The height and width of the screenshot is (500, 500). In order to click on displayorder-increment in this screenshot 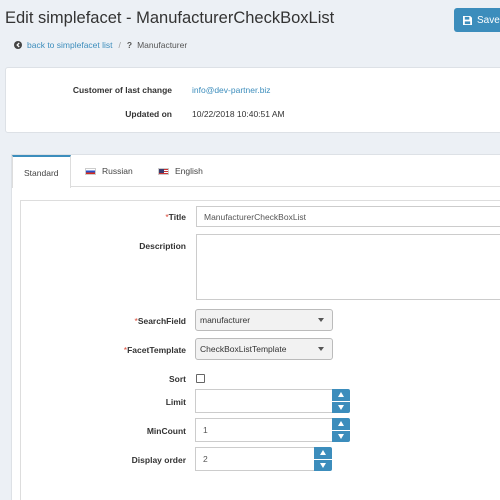, I will do `click(323, 453)`.